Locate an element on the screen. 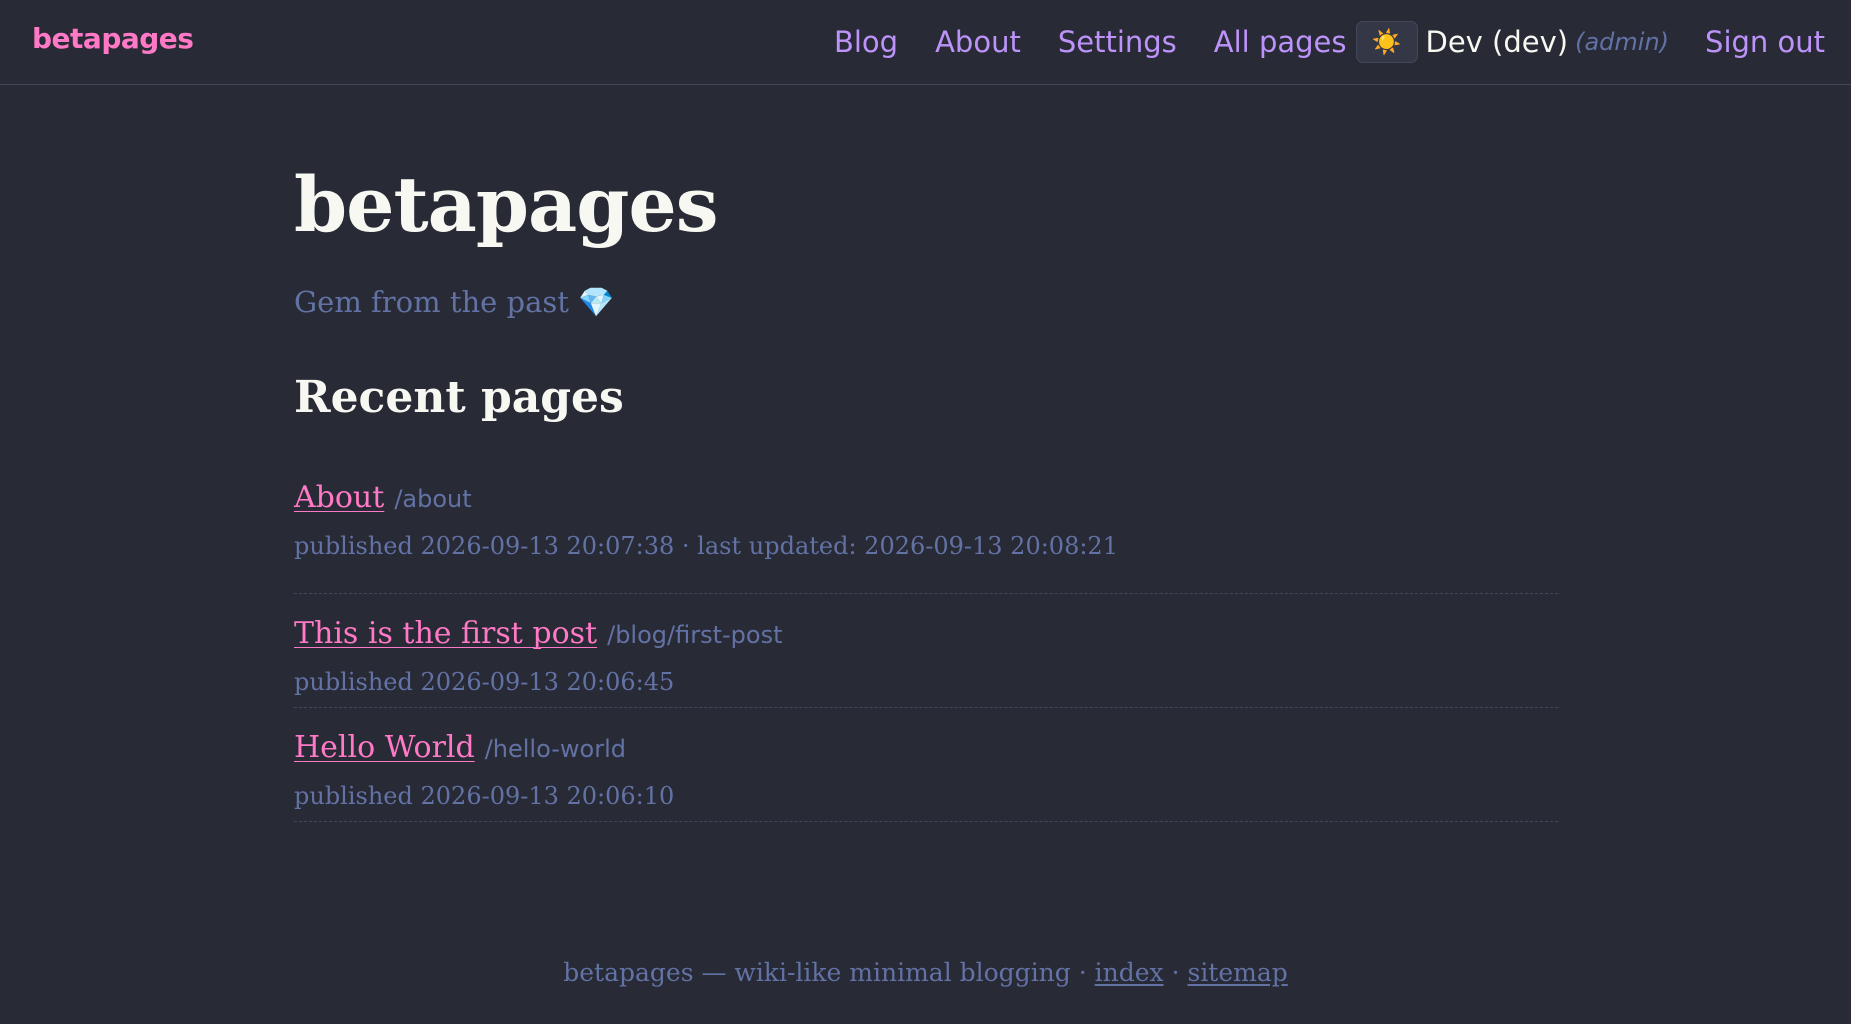  user-role: (admin) is located at coordinates (1622, 42).